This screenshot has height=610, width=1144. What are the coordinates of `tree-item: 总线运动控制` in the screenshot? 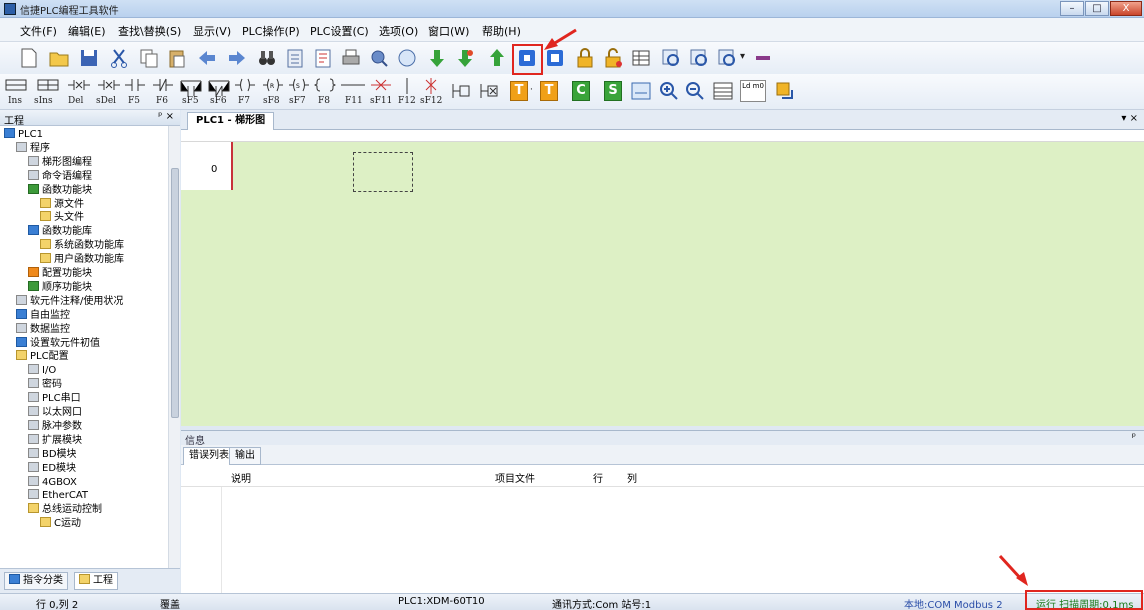 It's located at (65, 509).